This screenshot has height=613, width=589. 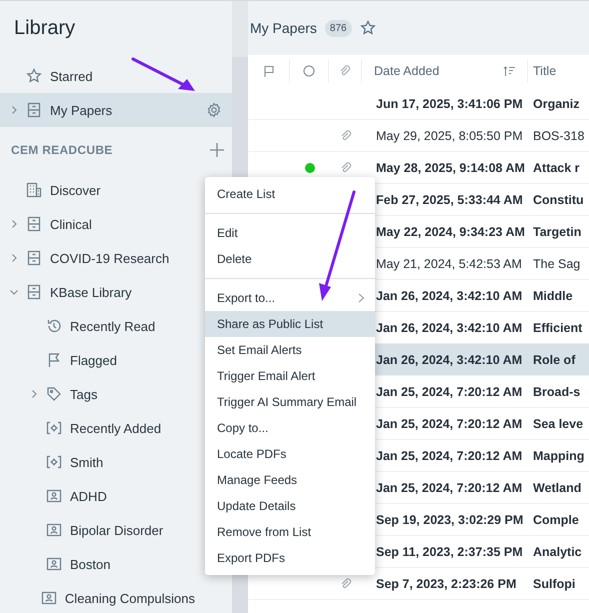 What do you see at coordinates (554, 359) in the screenshot?
I see `title-cell-text: Role of` at bounding box center [554, 359].